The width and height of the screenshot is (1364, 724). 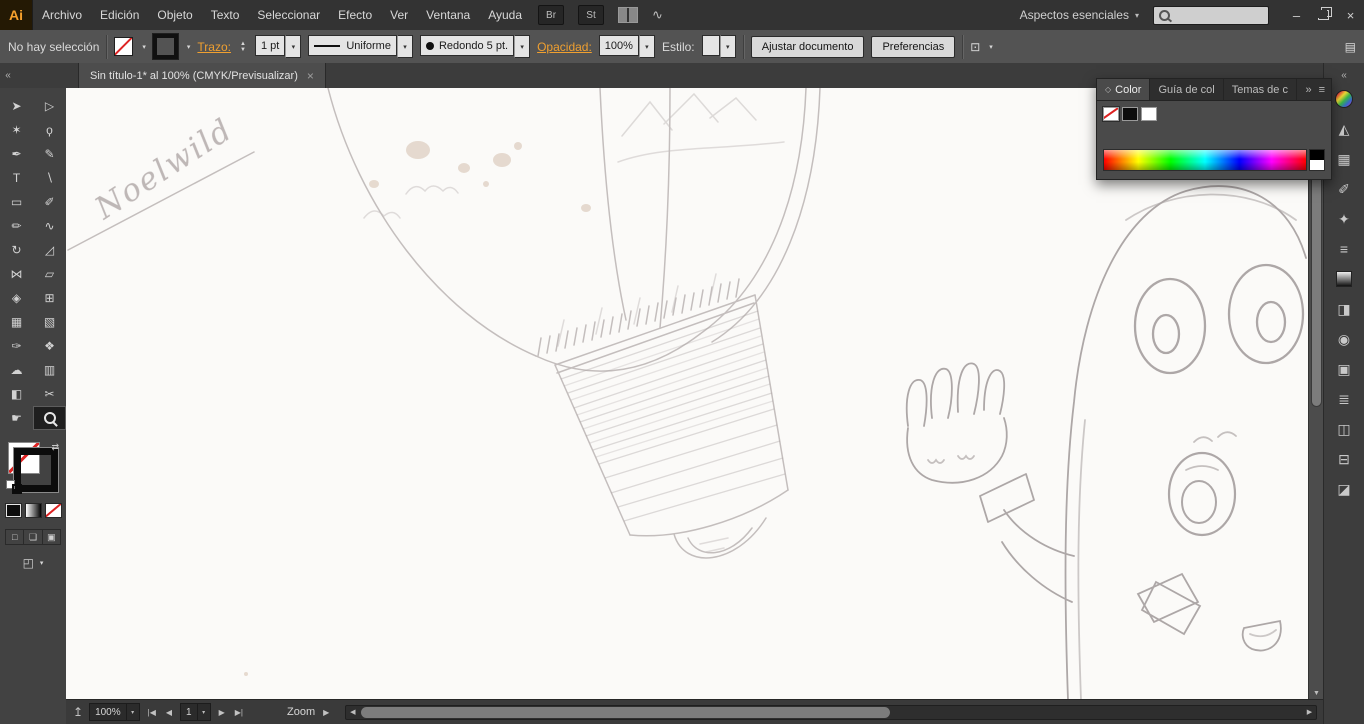 What do you see at coordinates (1350, 15) in the screenshot?
I see `close-button: ×` at bounding box center [1350, 15].